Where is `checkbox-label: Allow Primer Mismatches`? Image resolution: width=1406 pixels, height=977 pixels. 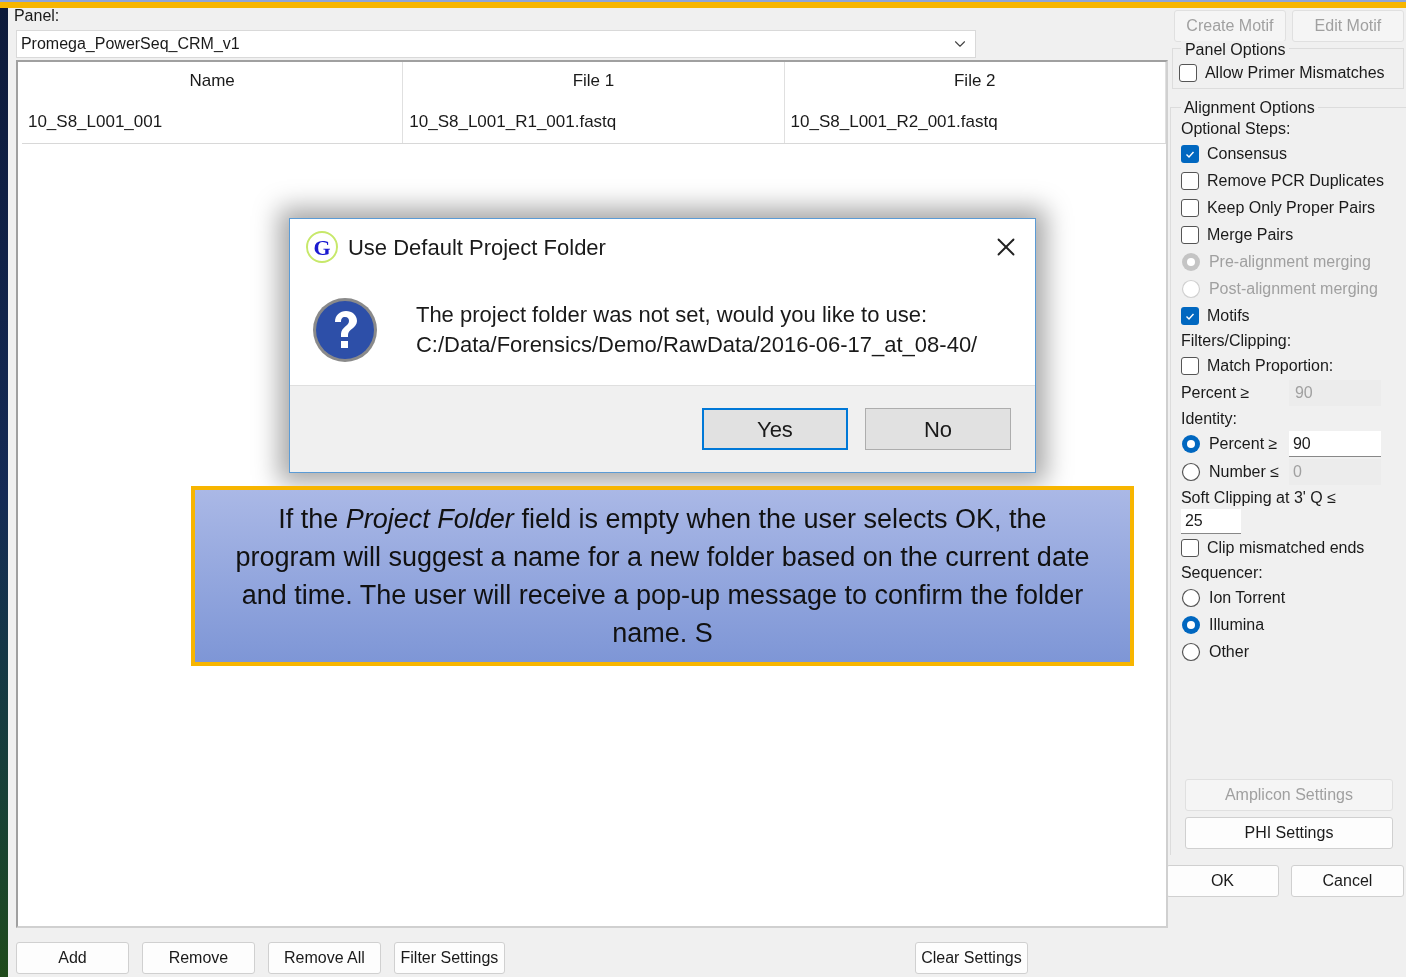 checkbox-label: Allow Primer Mismatches is located at coordinates (1294, 72).